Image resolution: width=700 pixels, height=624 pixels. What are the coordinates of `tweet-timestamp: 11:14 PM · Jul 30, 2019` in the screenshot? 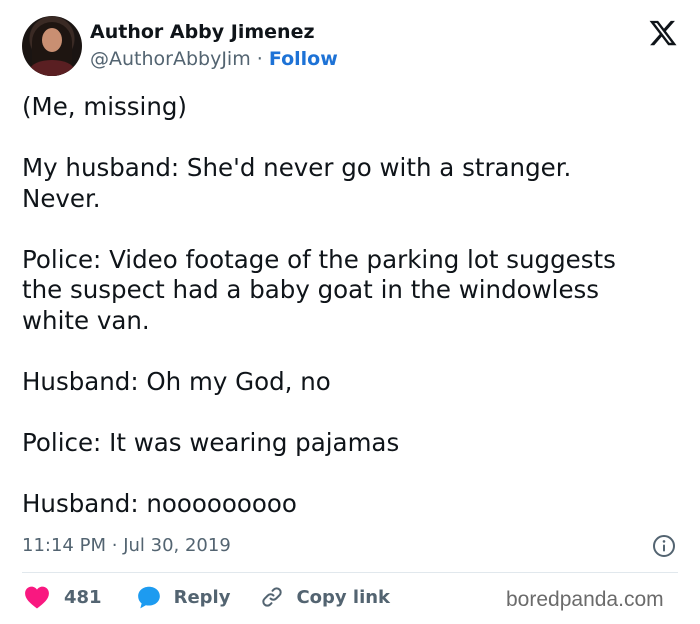 It's located at (126, 546).